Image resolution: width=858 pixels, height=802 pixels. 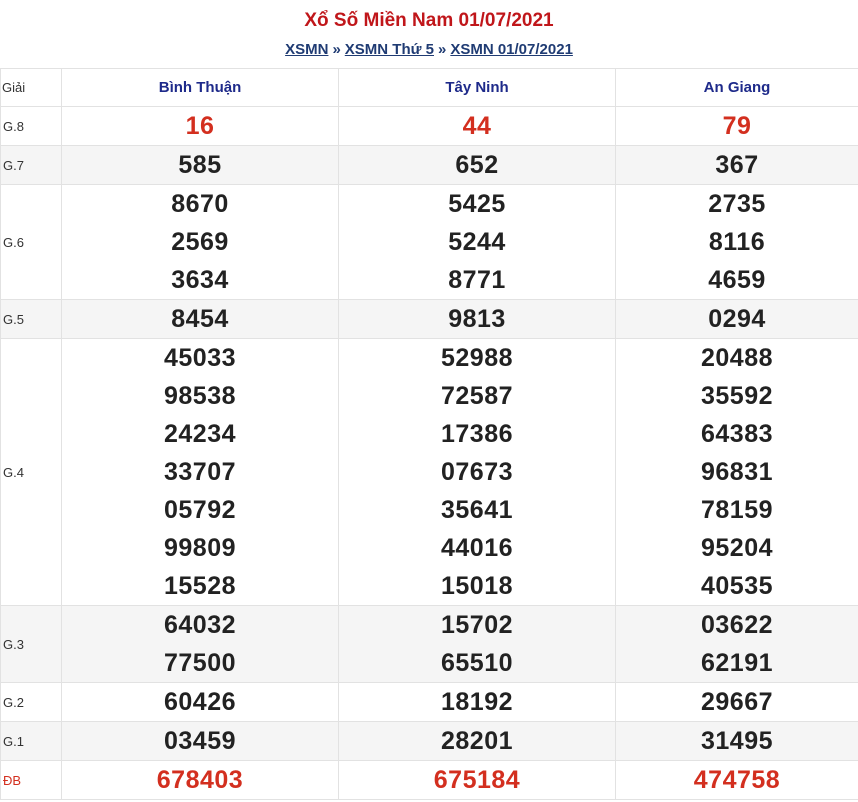 I want to click on result-cell: 28201, so click(x=477, y=741).